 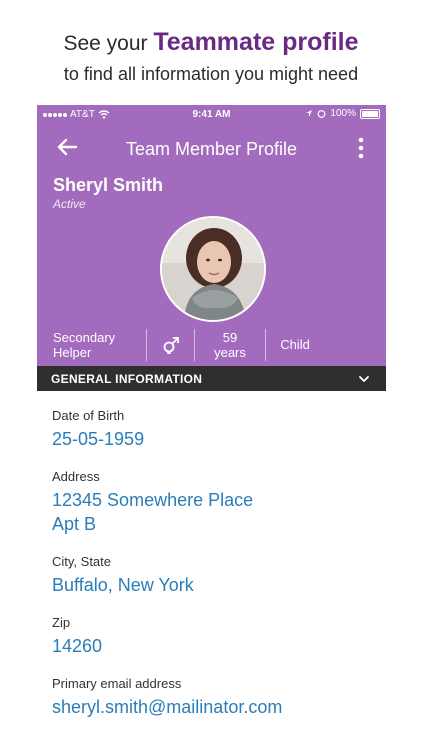 What do you see at coordinates (211, 74) in the screenshot?
I see `promo-subline: to find all information you might need` at bounding box center [211, 74].